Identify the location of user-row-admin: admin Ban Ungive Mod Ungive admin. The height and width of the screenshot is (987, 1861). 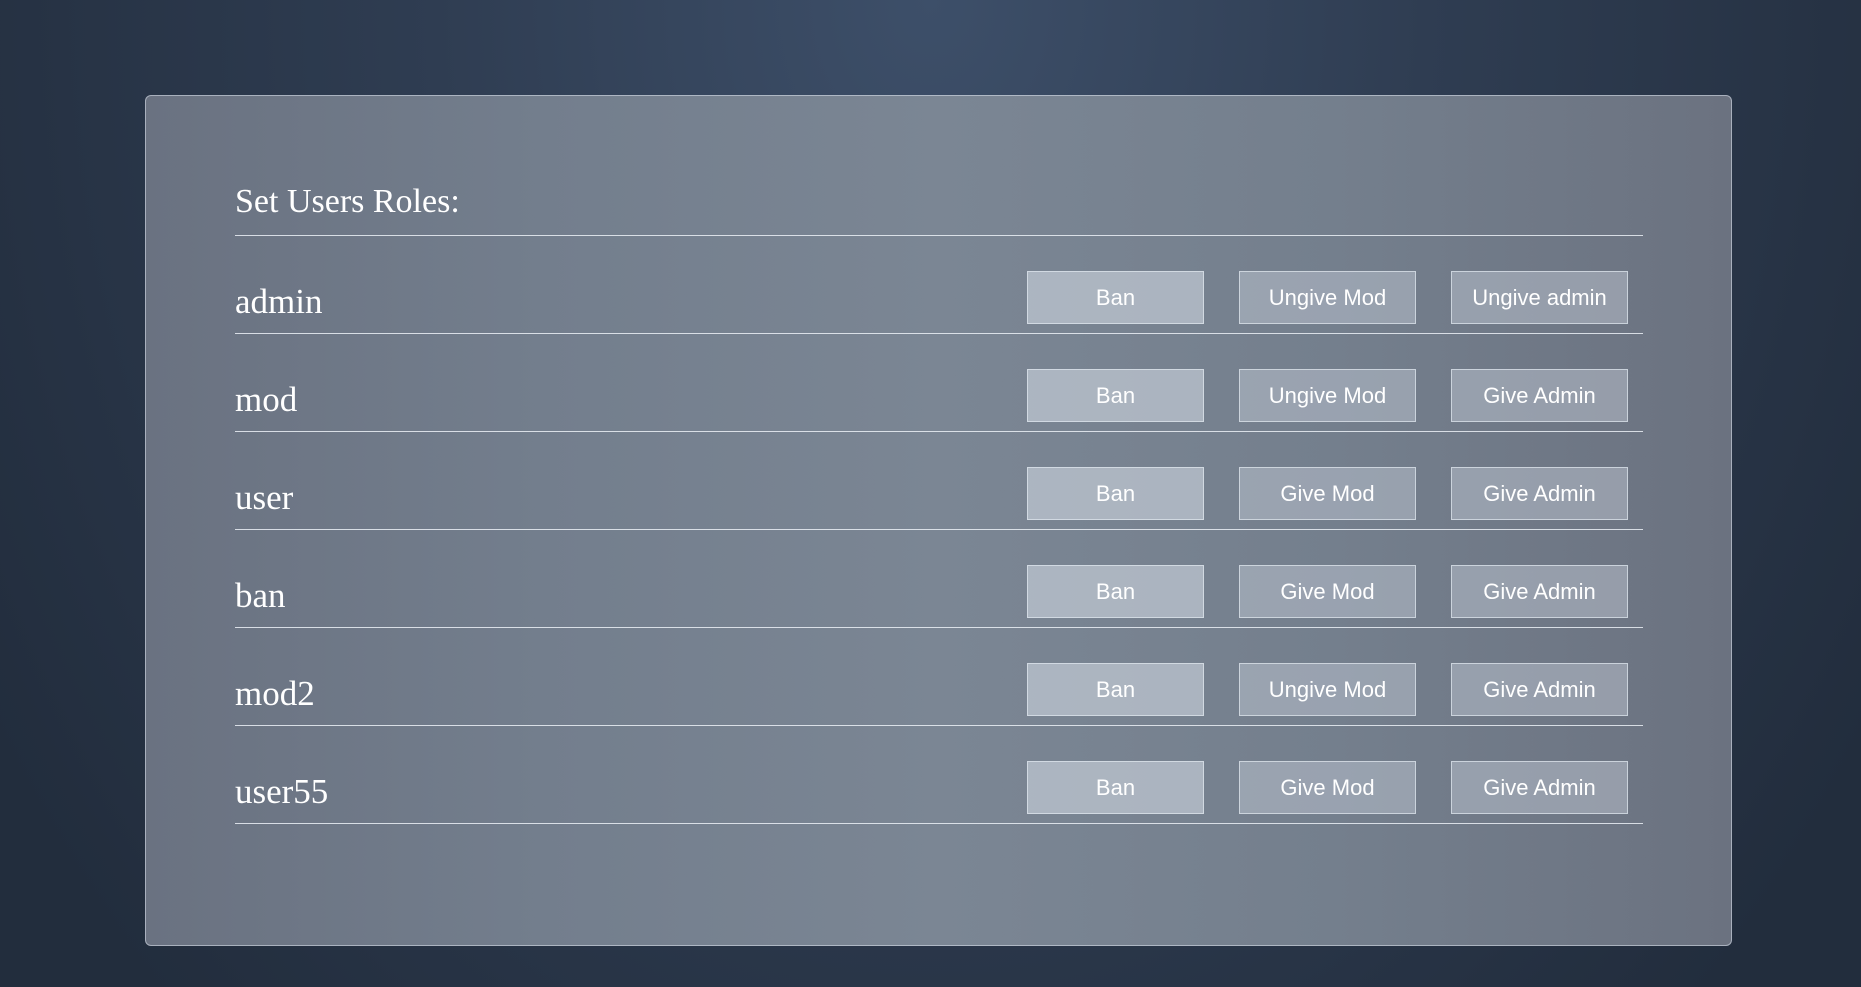
(939, 285).